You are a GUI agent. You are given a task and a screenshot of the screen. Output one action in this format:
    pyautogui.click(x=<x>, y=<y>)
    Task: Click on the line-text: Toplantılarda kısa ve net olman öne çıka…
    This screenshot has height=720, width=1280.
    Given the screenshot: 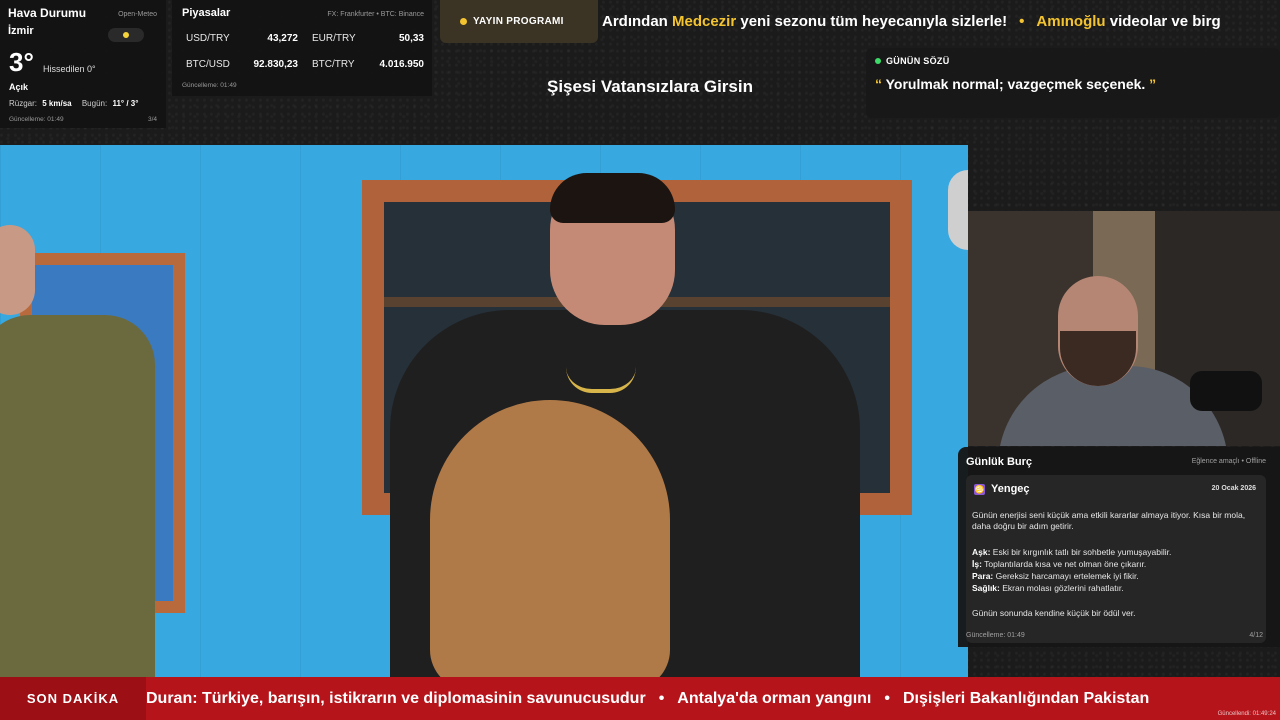 What is the action you would take?
    pyautogui.click(x=1064, y=564)
    